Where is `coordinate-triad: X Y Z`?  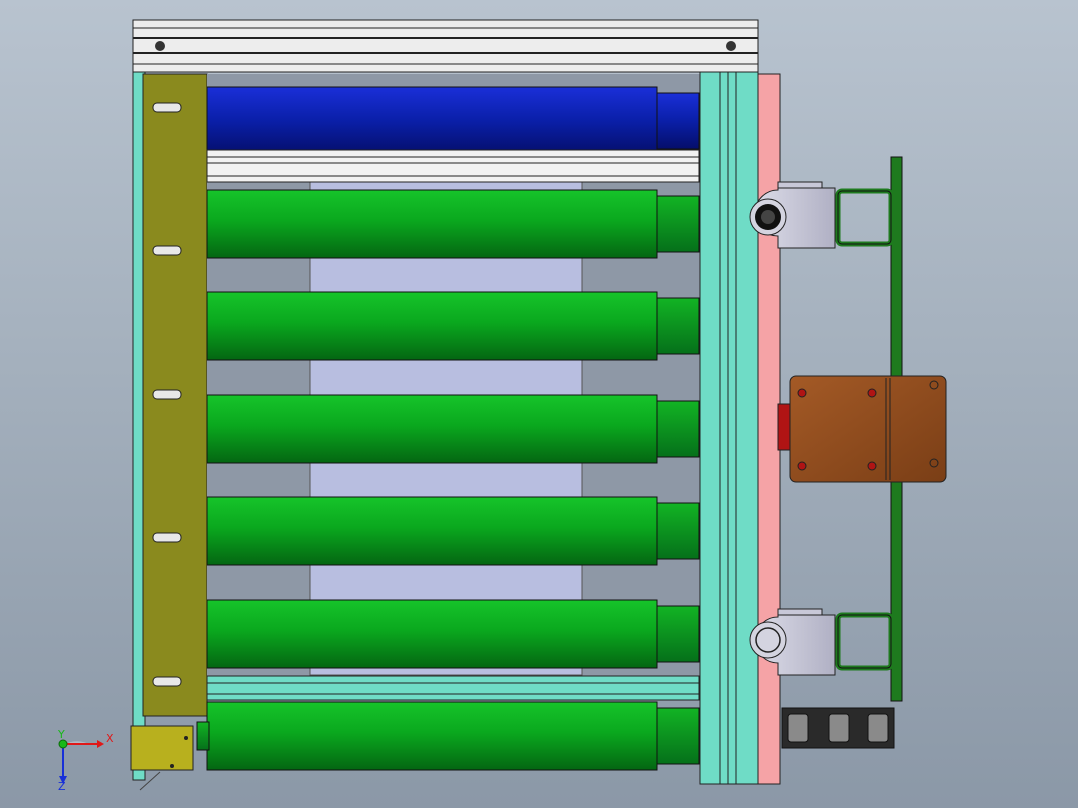 coordinate-triad: X Y Z is located at coordinates (85, 760).